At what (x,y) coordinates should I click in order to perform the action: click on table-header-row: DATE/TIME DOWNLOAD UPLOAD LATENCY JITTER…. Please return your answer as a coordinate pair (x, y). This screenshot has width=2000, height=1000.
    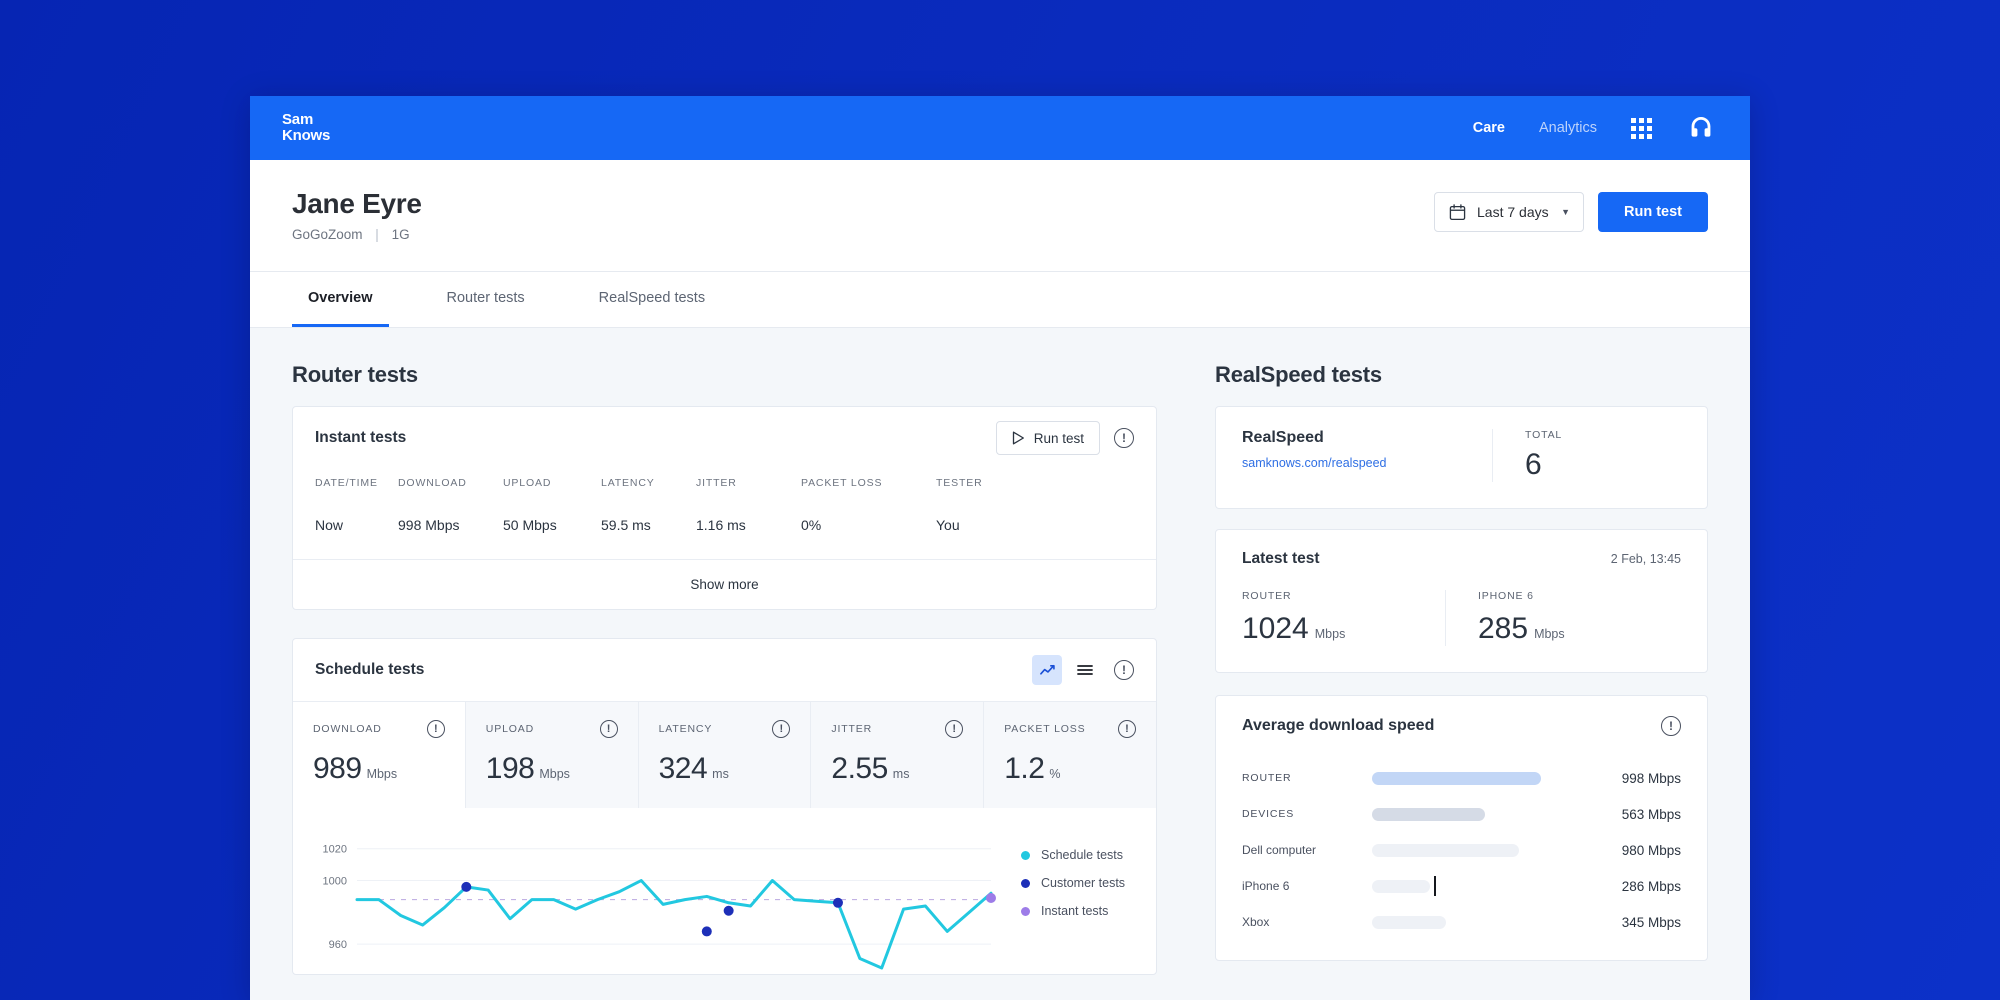
    Looking at the image, I should click on (724, 487).